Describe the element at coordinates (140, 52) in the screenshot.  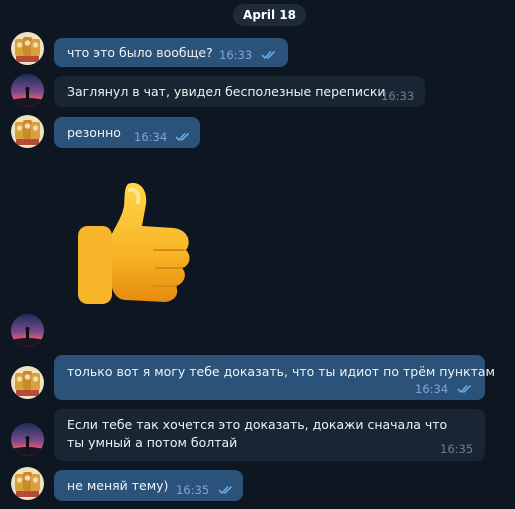
I see `message-text: что это было вообще?` at that location.